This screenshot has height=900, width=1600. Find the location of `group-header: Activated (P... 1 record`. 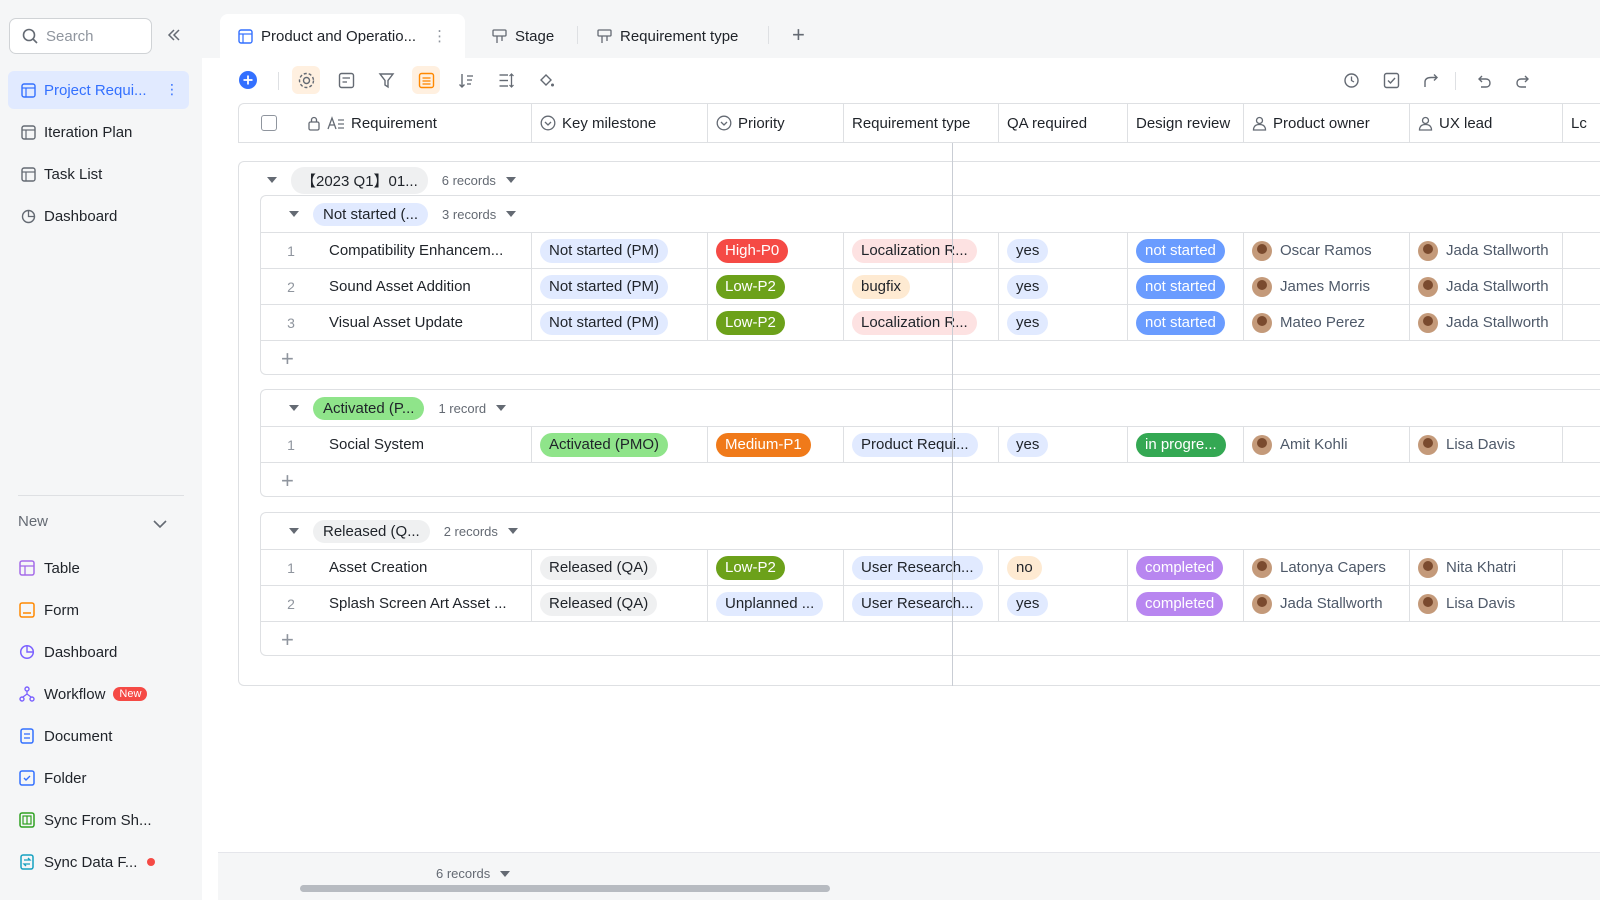

group-header: Activated (P... 1 record is located at coordinates (398, 408).